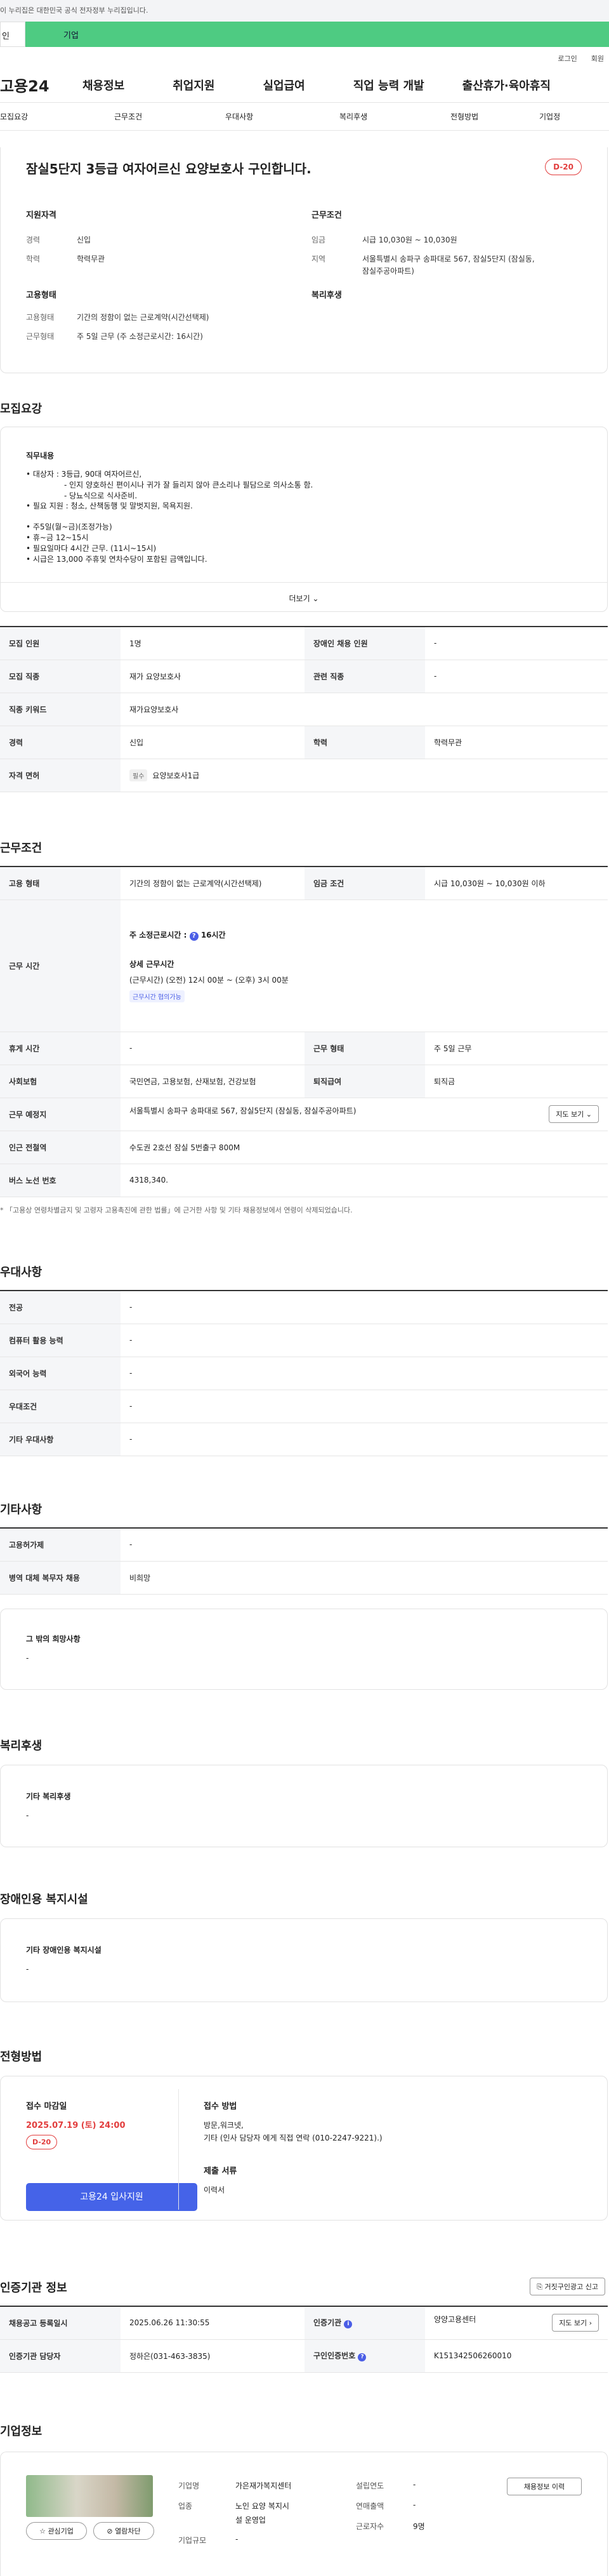  What do you see at coordinates (60, 709) in the screenshot?
I see `row-header: 직종 키워드` at bounding box center [60, 709].